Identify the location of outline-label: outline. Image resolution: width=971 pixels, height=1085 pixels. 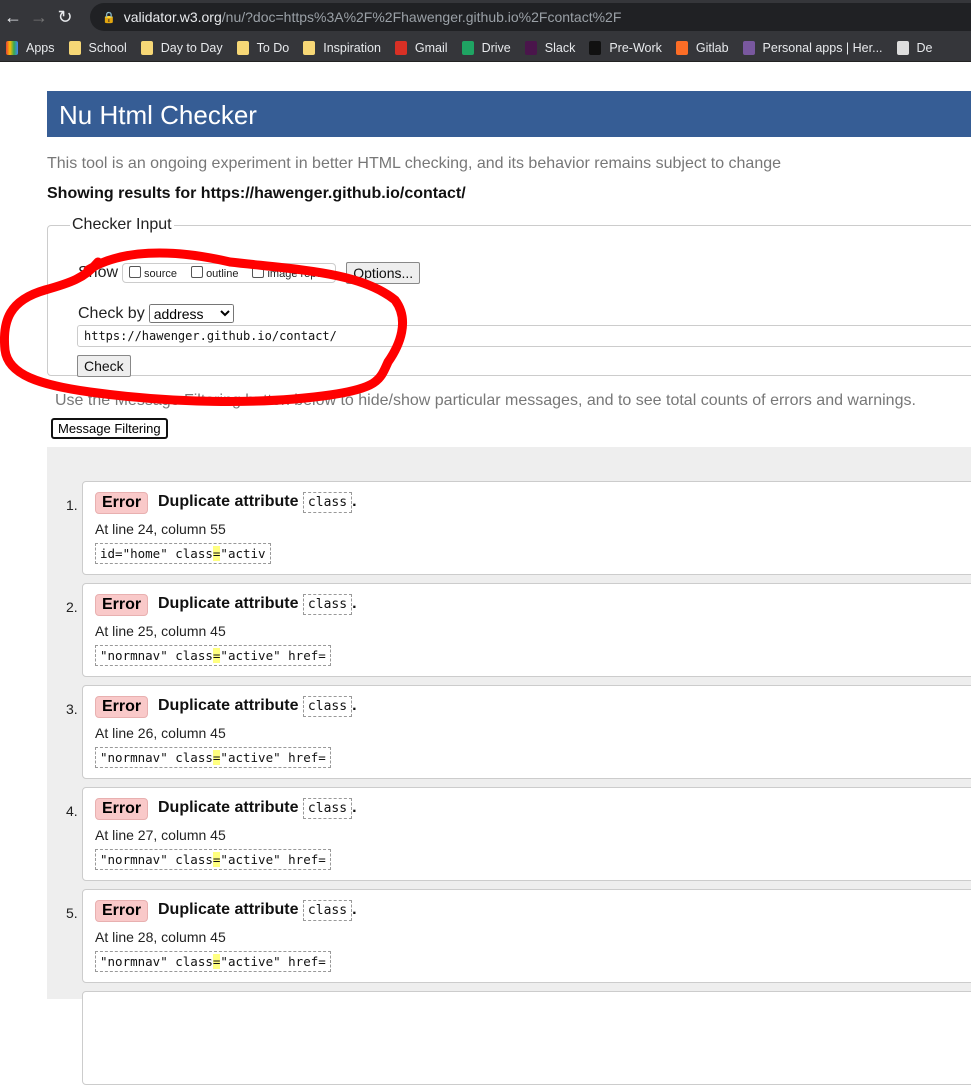
(222, 274).